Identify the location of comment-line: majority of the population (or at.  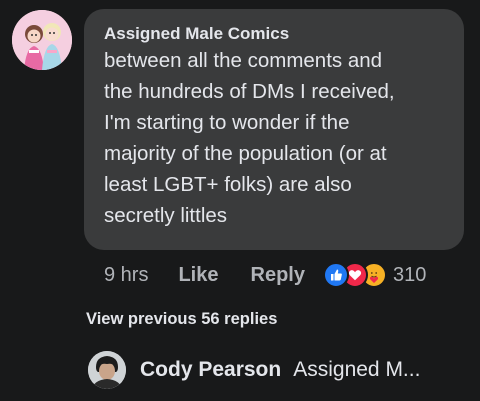
(245, 153).